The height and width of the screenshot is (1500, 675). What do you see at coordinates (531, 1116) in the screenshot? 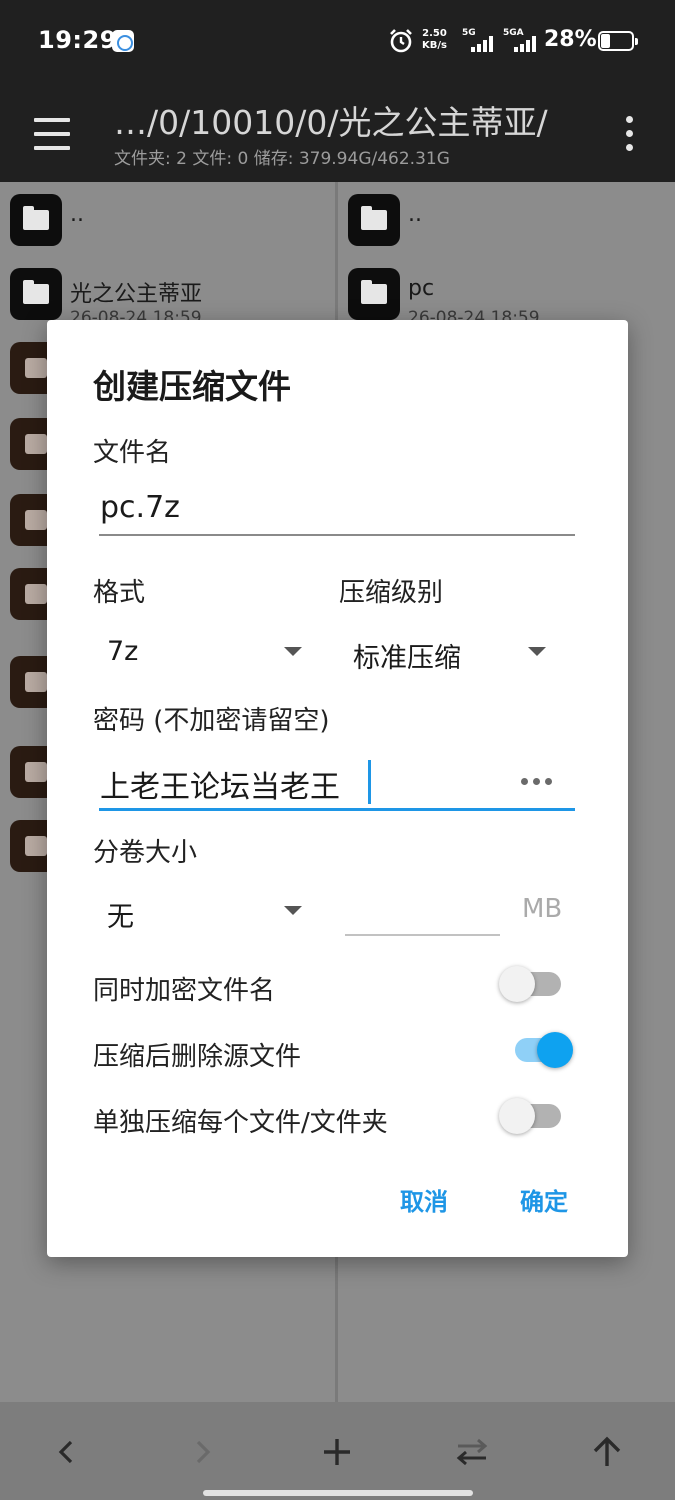
I see `separate-archives-toggle` at bounding box center [531, 1116].